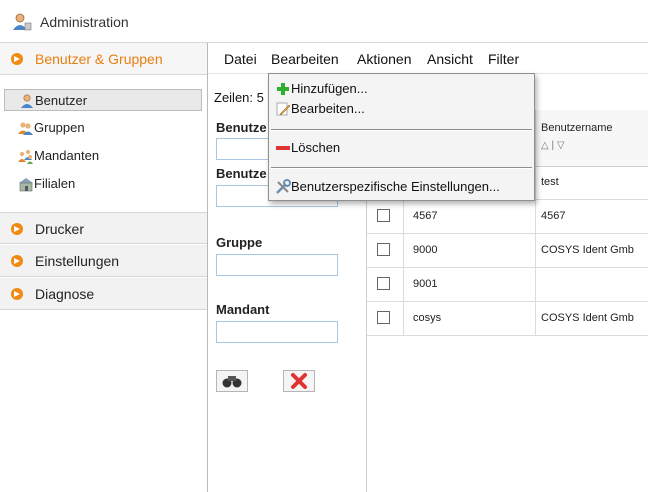  What do you see at coordinates (60, 229) in the screenshot?
I see `sidebar-section-label: Drucker` at bounding box center [60, 229].